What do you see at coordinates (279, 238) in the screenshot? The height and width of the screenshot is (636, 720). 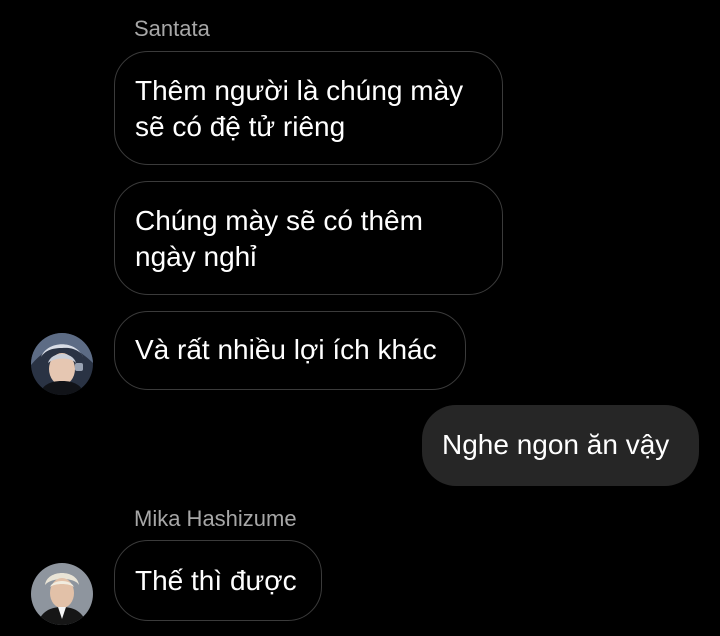 I see `message-text: Chúng mày sẽ có thêm ngày nghỉ` at bounding box center [279, 238].